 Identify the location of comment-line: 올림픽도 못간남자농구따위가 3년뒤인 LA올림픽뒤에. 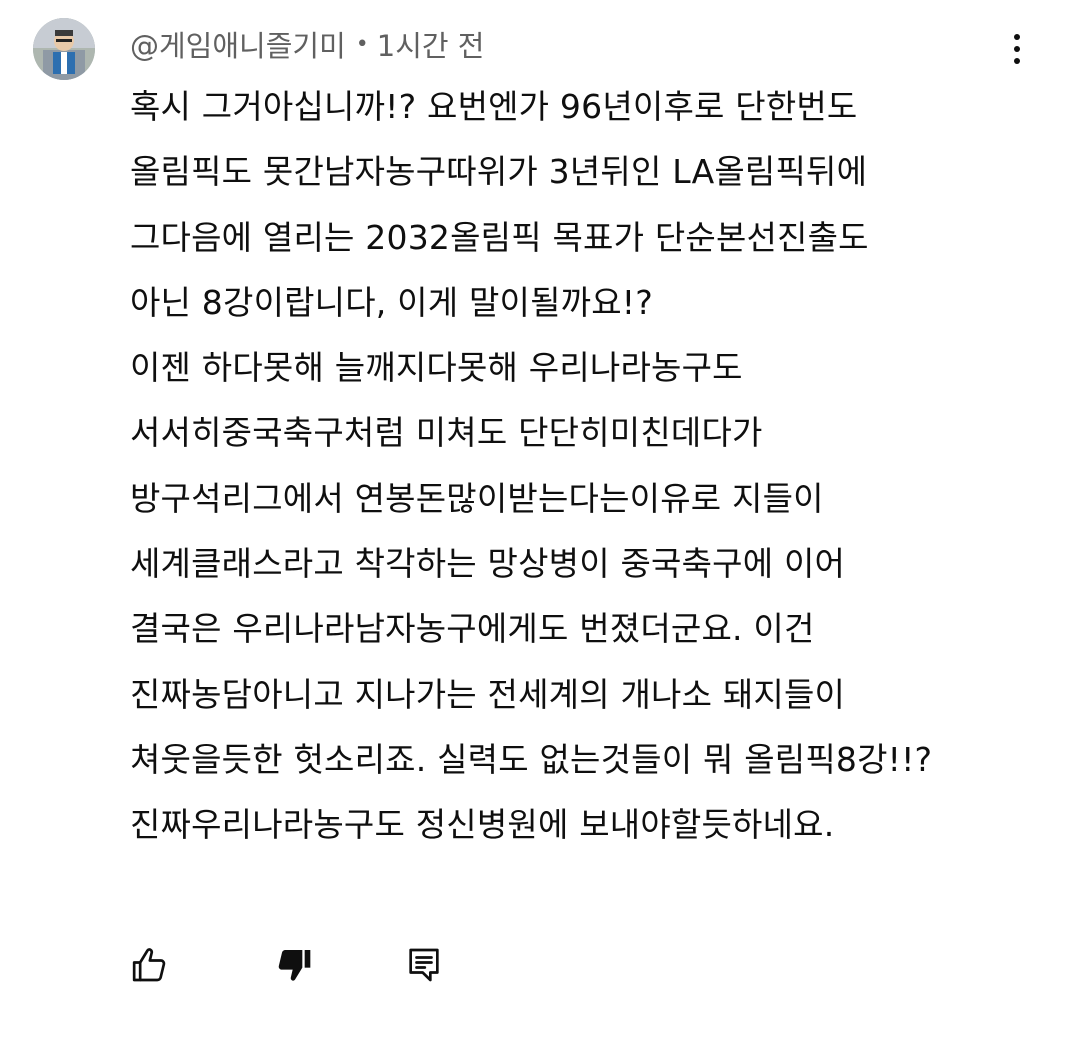
(499, 172).